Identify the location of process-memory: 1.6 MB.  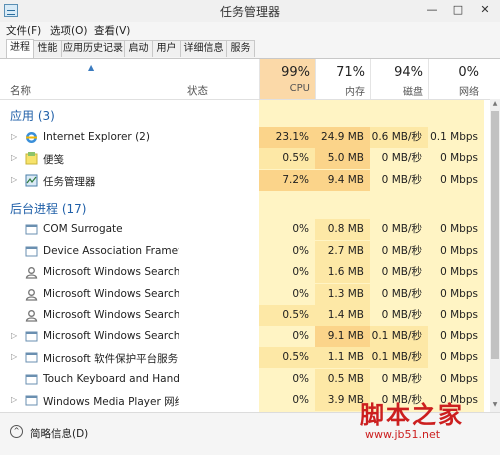
(342, 272).